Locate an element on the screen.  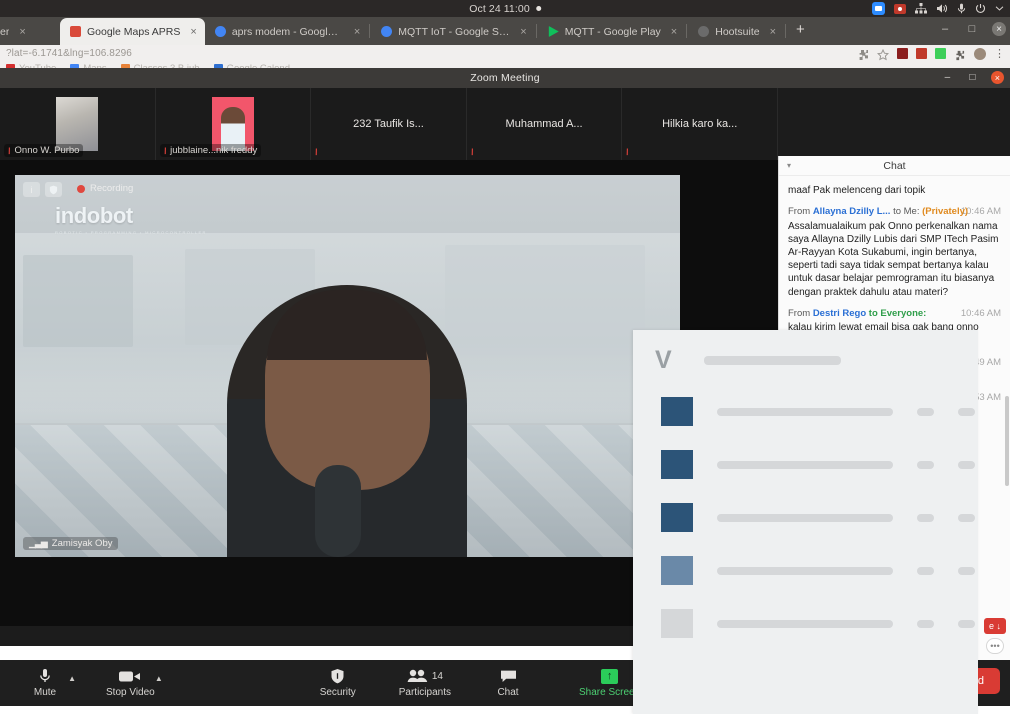
participants-label: Participants is located at coordinates (424, 692).